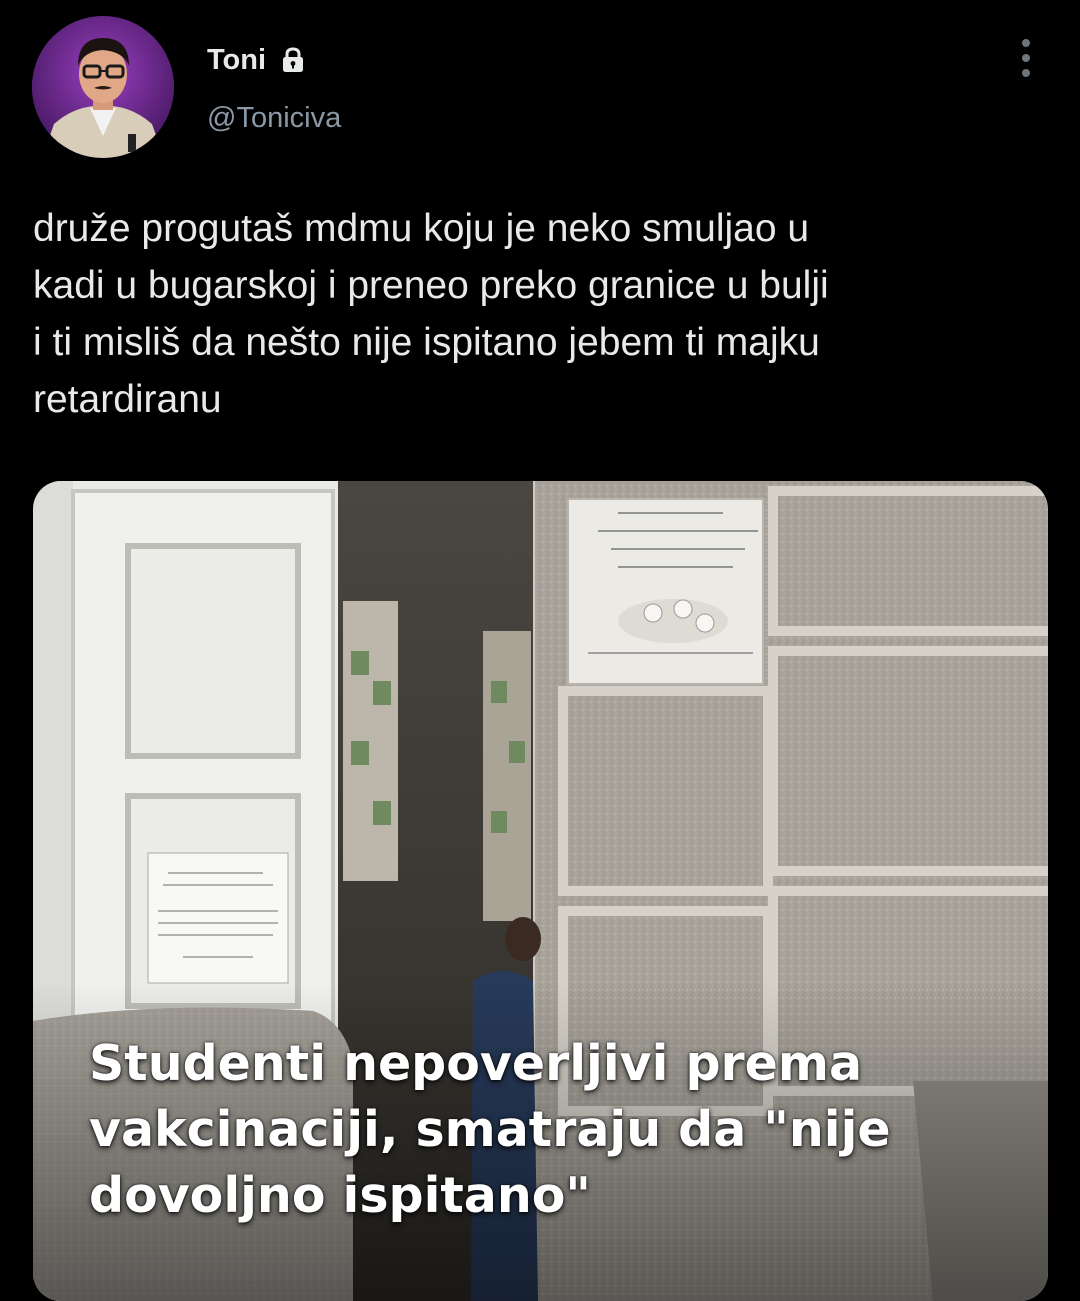  I want to click on lock-icon, so click(293, 60).